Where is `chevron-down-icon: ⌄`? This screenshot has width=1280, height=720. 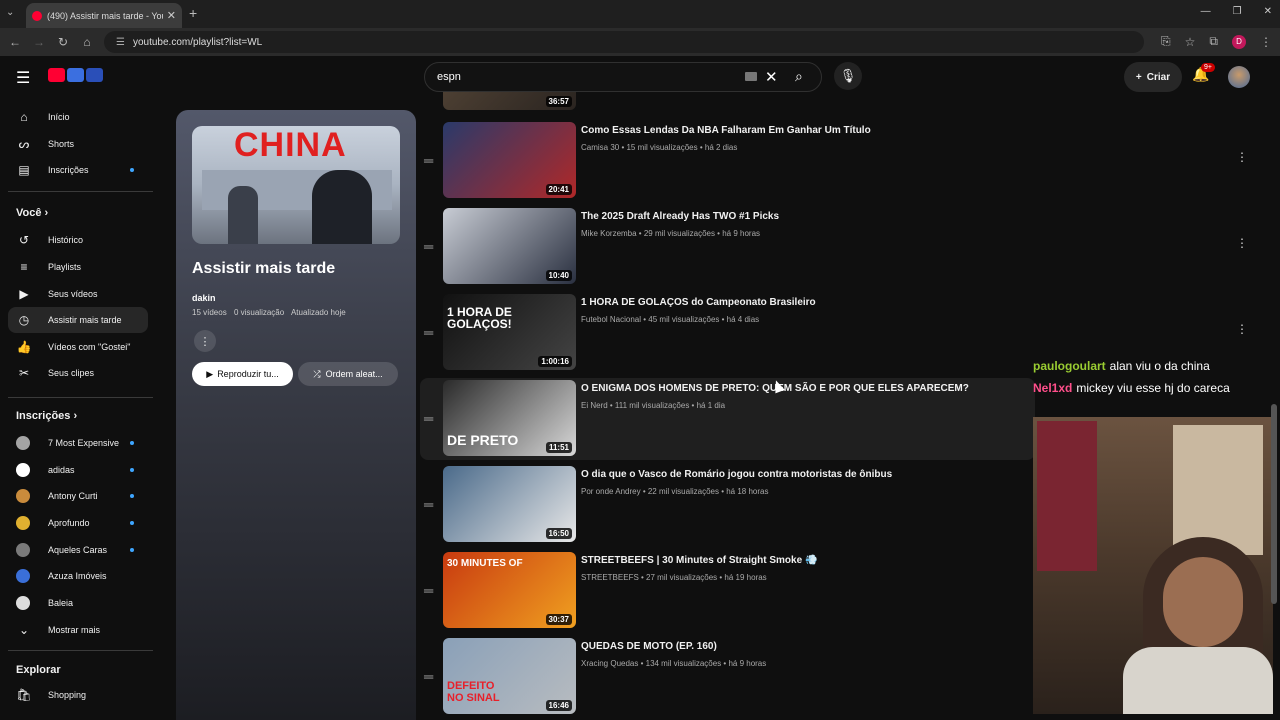
chevron-down-icon: ⌄ is located at coordinates (24, 630).